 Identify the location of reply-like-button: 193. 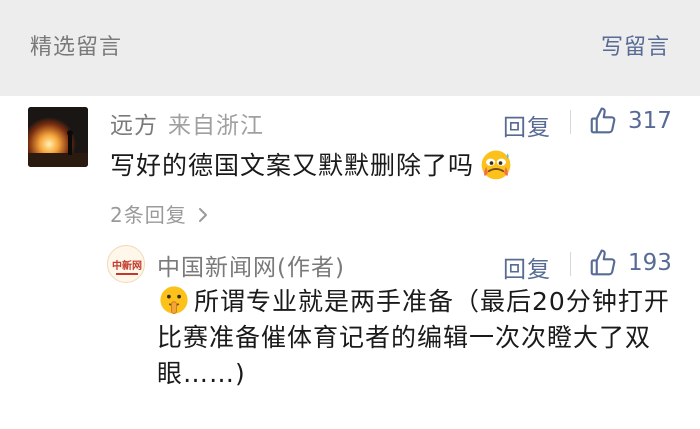
(630, 263).